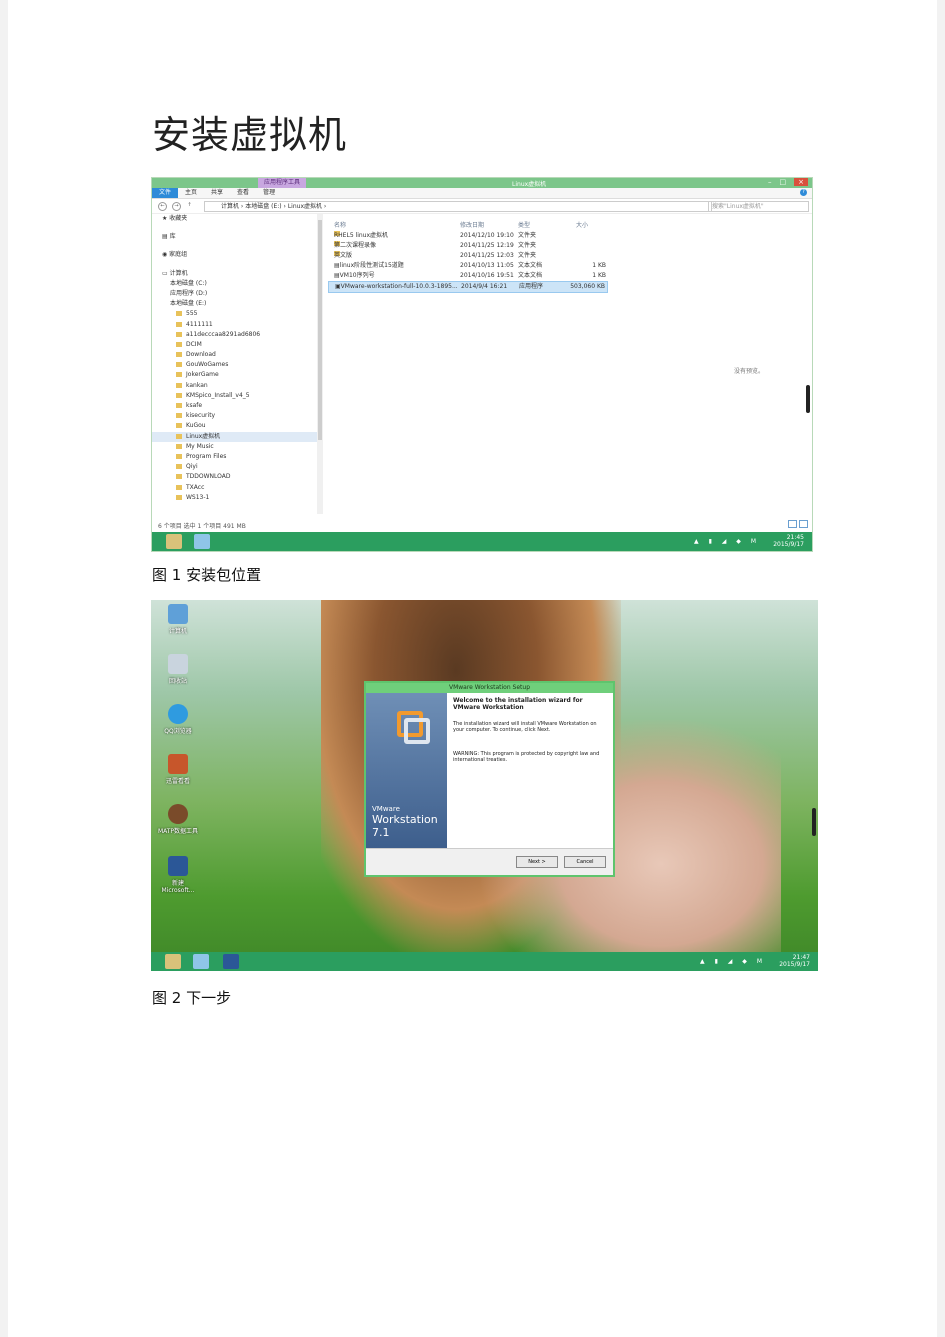  Describe the element at coordinates (468, 276) in the screenshot. I see `file-row: ▤ VM10序列号 2014/10/16 19:51 文本文档 1 KB` at that location.